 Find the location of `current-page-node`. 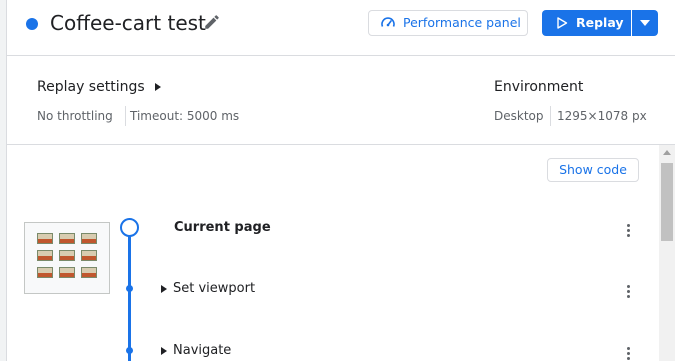

current-page-node is located at coordinates (129, 227).